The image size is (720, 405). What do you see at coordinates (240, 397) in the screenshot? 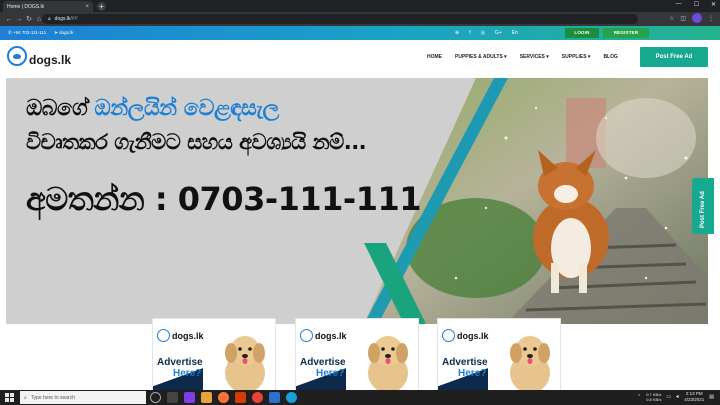
I see `office-icon` at bounding box center [240, 397].